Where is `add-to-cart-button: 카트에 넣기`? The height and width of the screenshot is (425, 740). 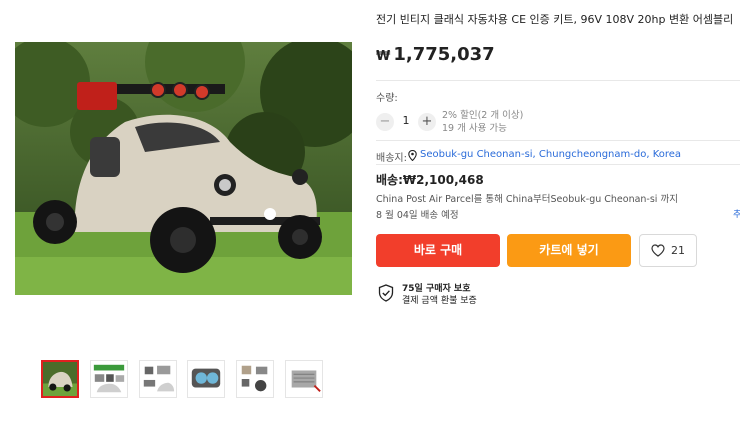 add-to-cart-button: 카트에 넣기 is located at coordinates (569, 250).